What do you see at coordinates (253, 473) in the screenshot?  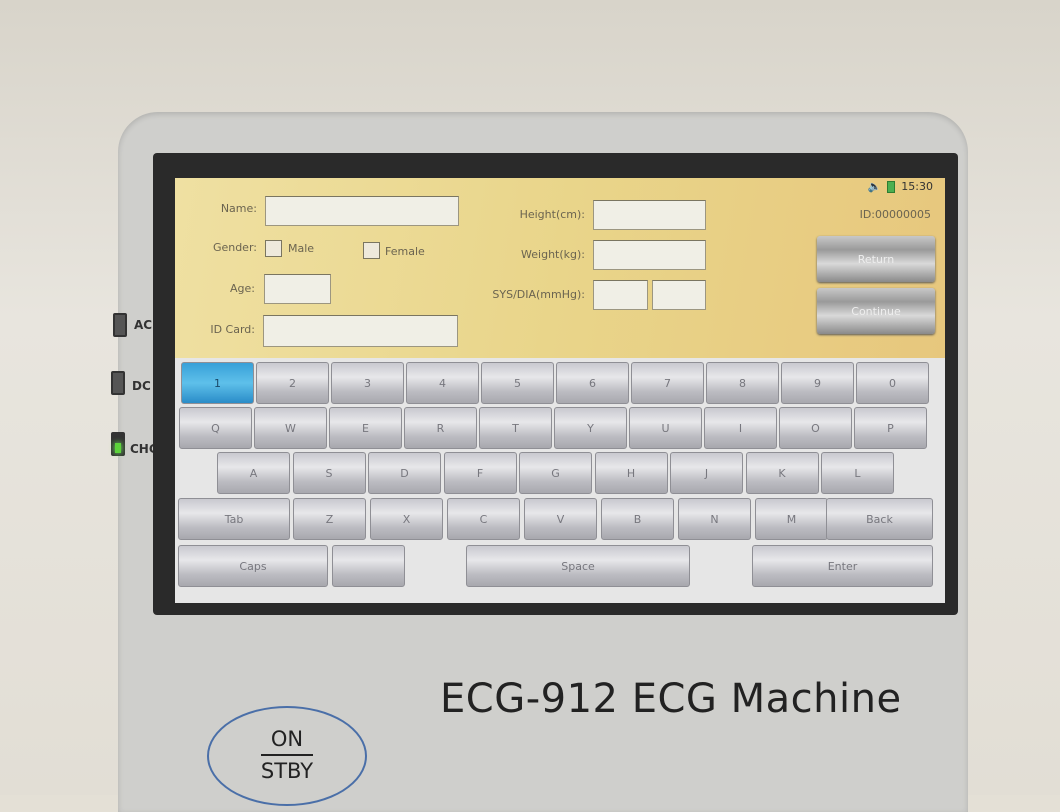 I see `key-a: A` at bounding box center [253, 473].